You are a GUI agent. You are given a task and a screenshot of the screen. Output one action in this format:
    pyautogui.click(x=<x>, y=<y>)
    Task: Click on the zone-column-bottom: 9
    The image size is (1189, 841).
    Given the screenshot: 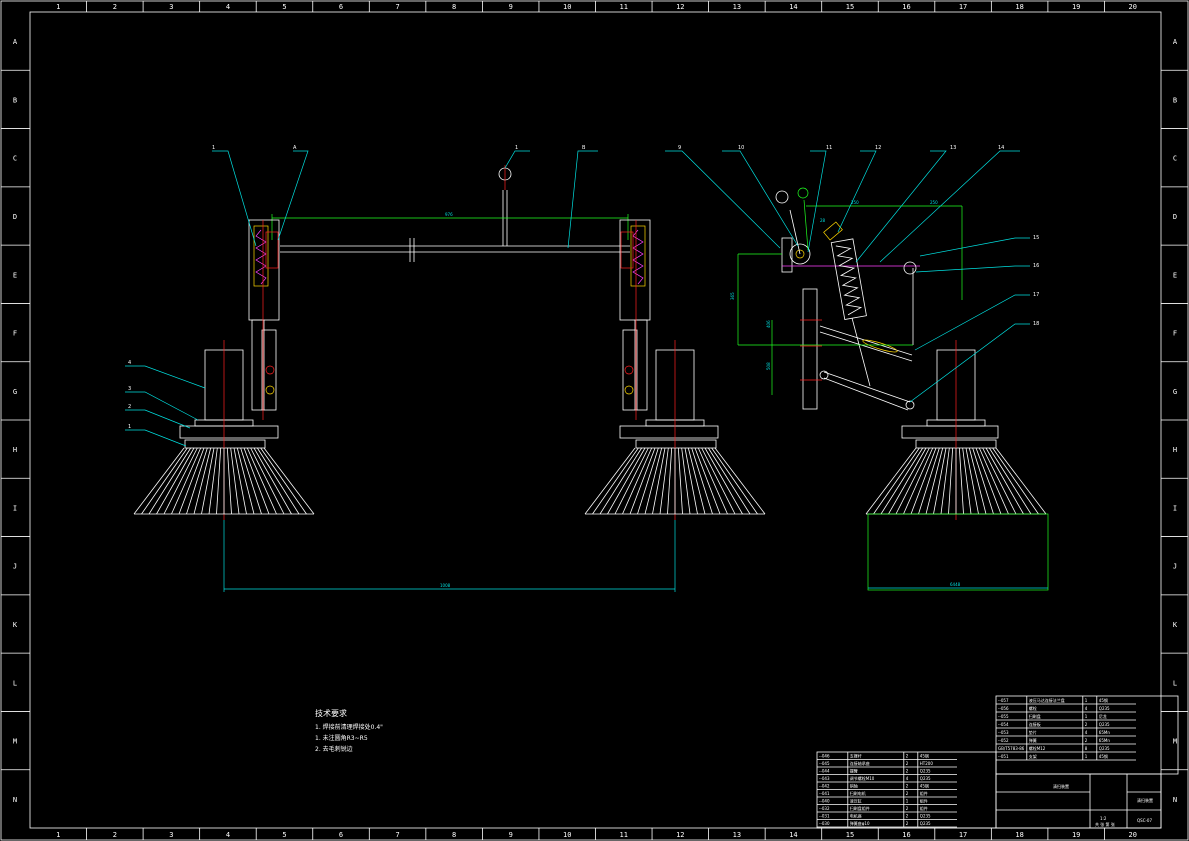 What is the action you would take?
    pyautogui.click(x=511, y=835)
    